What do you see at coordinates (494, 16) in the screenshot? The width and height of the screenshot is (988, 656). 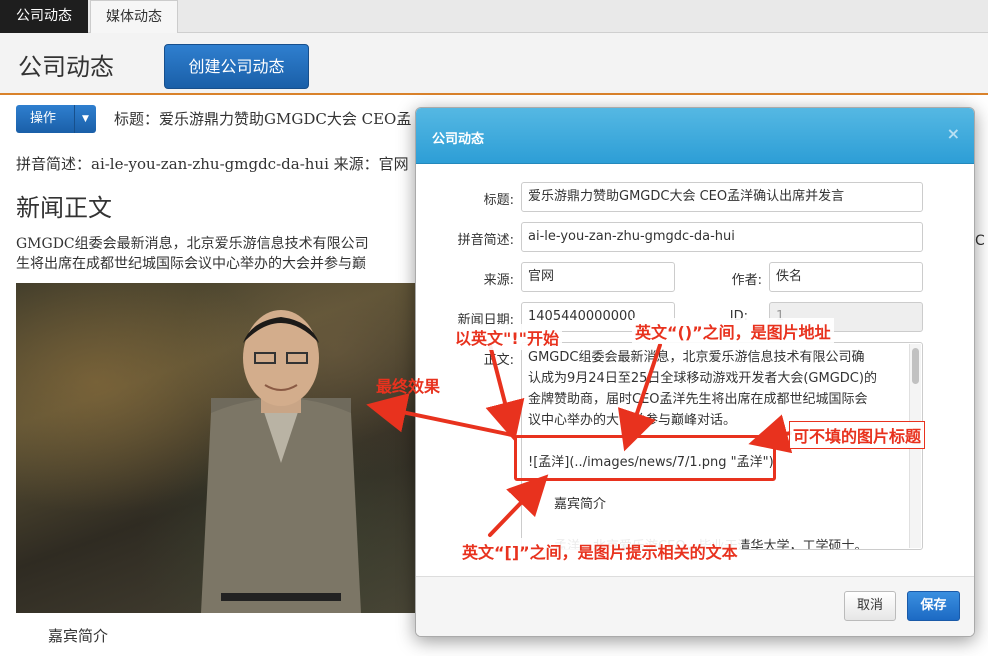 I see `top-tabbar: 公司动态 媒体动态` at bounding box center [494, 16].